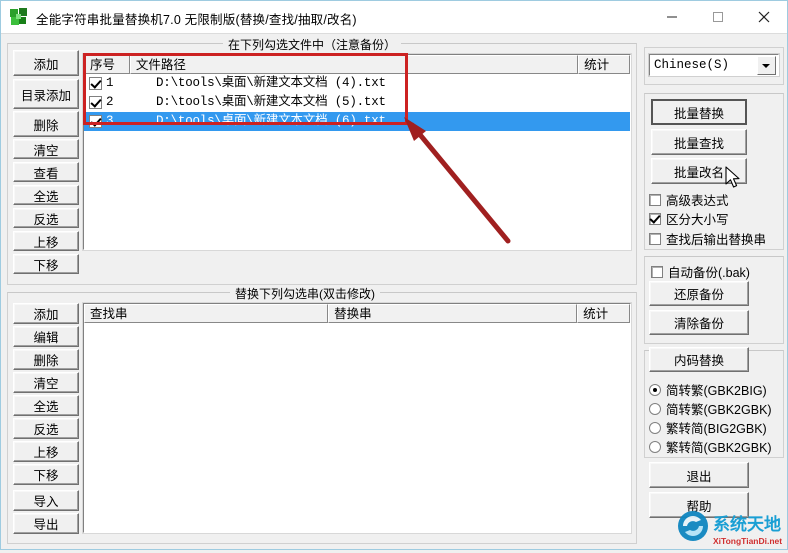  What do you see at coordinates (699, 171) in the screenshot?
I see `action-button-3: 批量改名` at bounding box center [699, 171].